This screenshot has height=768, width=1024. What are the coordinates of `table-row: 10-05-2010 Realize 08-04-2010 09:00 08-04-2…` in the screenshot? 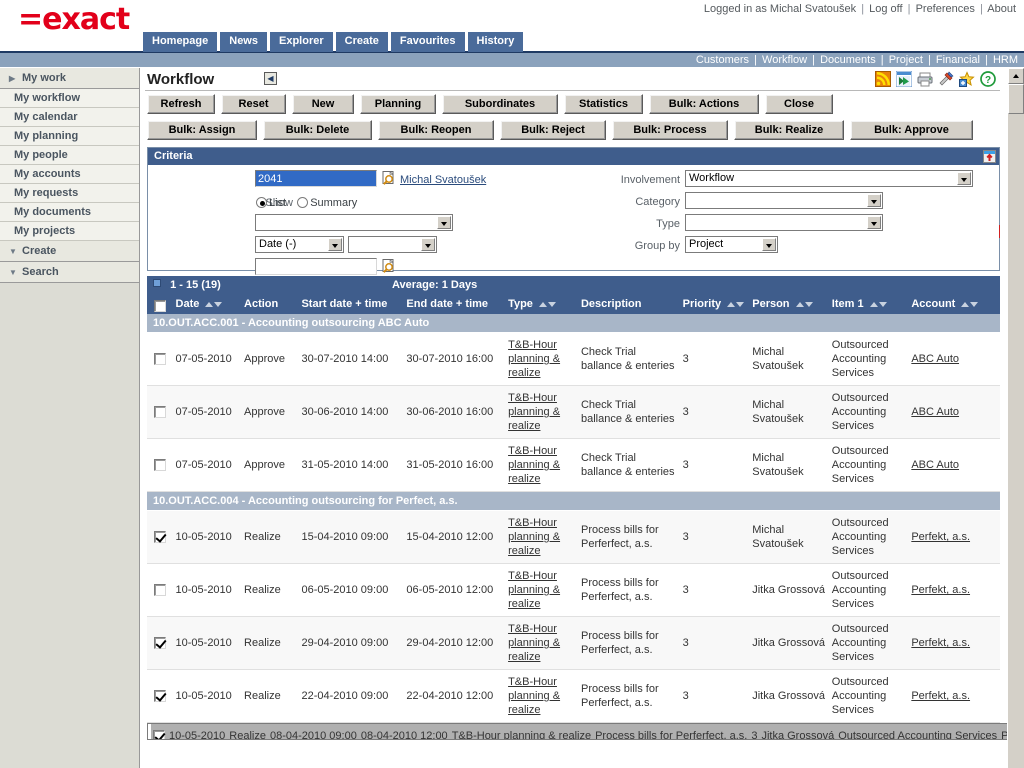 It's located at (585, 731).